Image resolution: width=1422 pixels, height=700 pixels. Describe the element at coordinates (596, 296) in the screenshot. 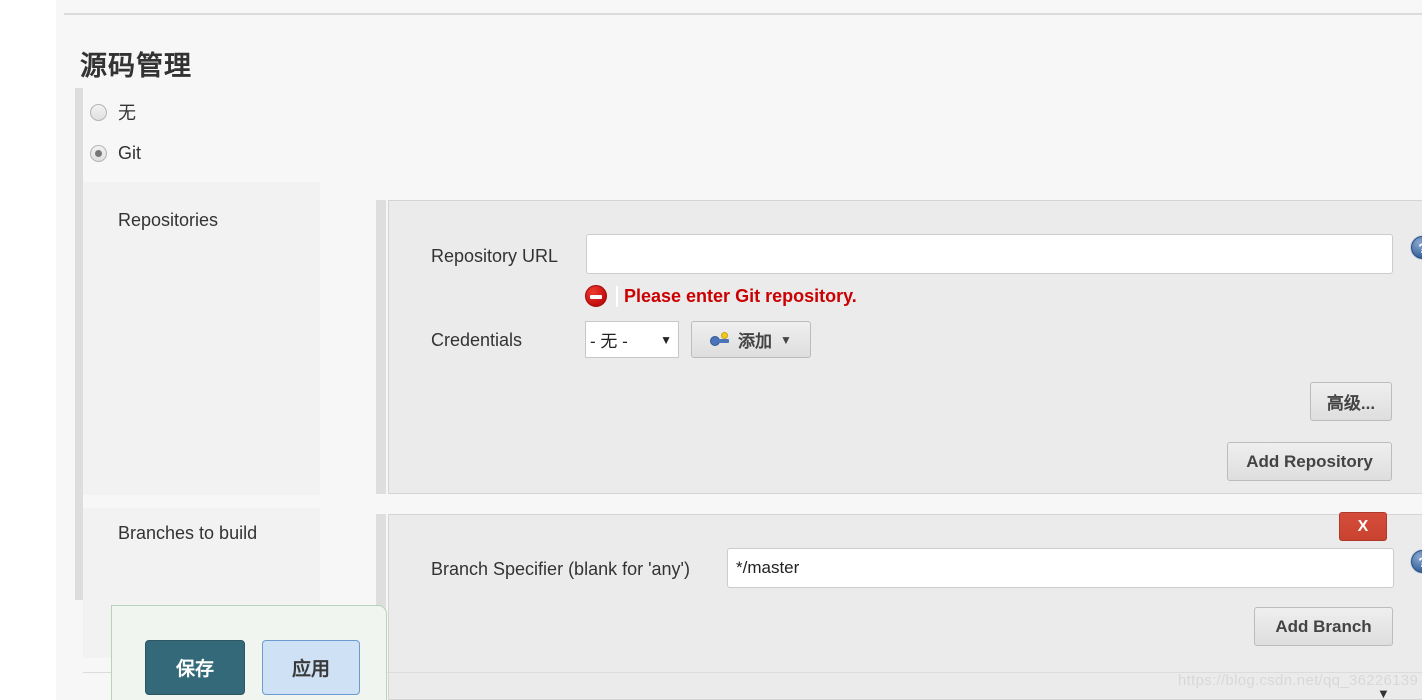

I see `error-stop-icon` at that location.